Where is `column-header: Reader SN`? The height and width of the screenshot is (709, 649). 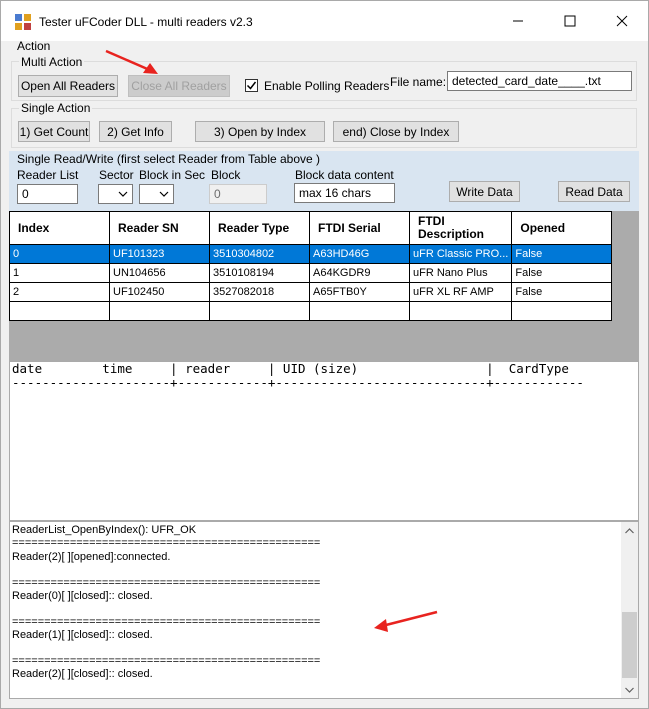 column-header: Reader SN is located at coordinates (159, 228).